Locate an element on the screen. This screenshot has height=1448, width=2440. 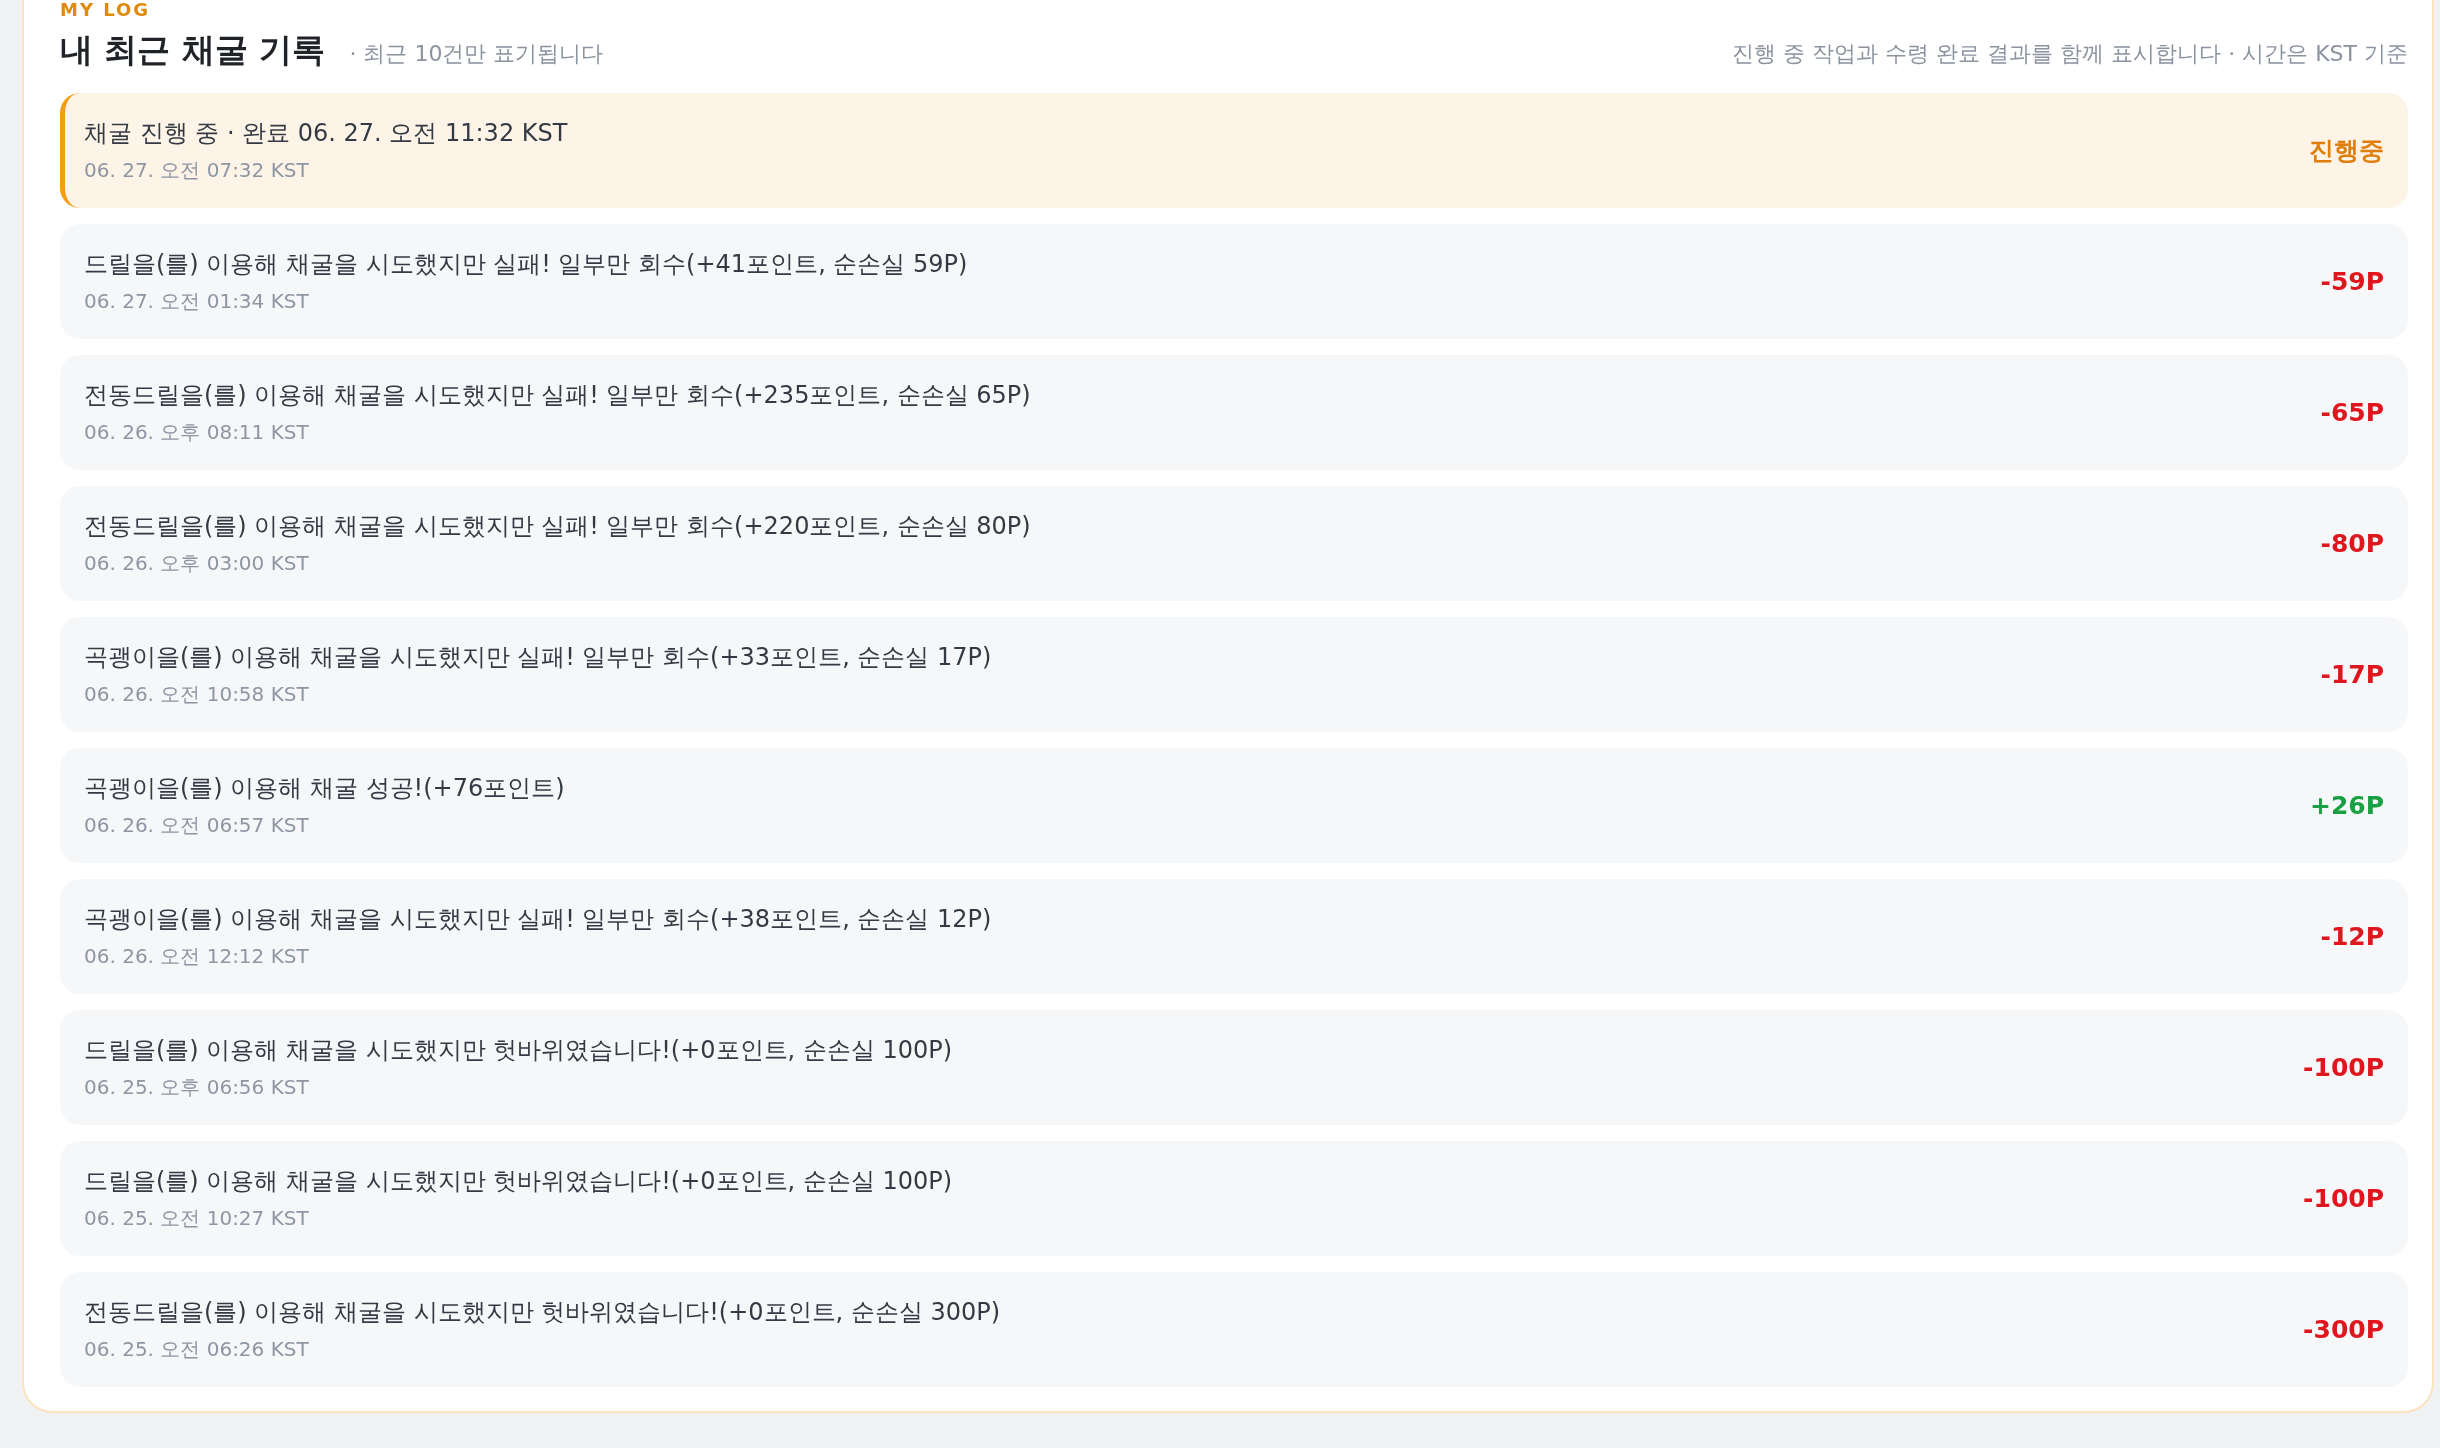
point-change: +26P is located at coordinates (2346, 805).